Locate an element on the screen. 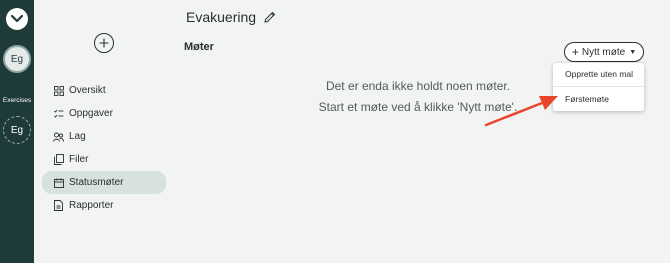 The height and width of the screenshot is (263, 670). document-icon is located at coordinates (58, 205).